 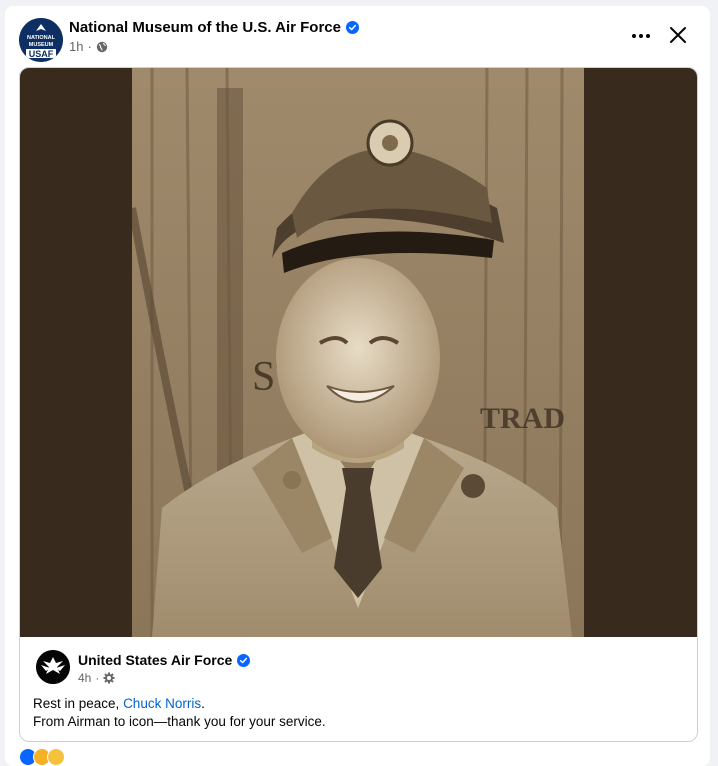 I want to click on shared-post-meta: 4h ·, so click(x=96, y=678).